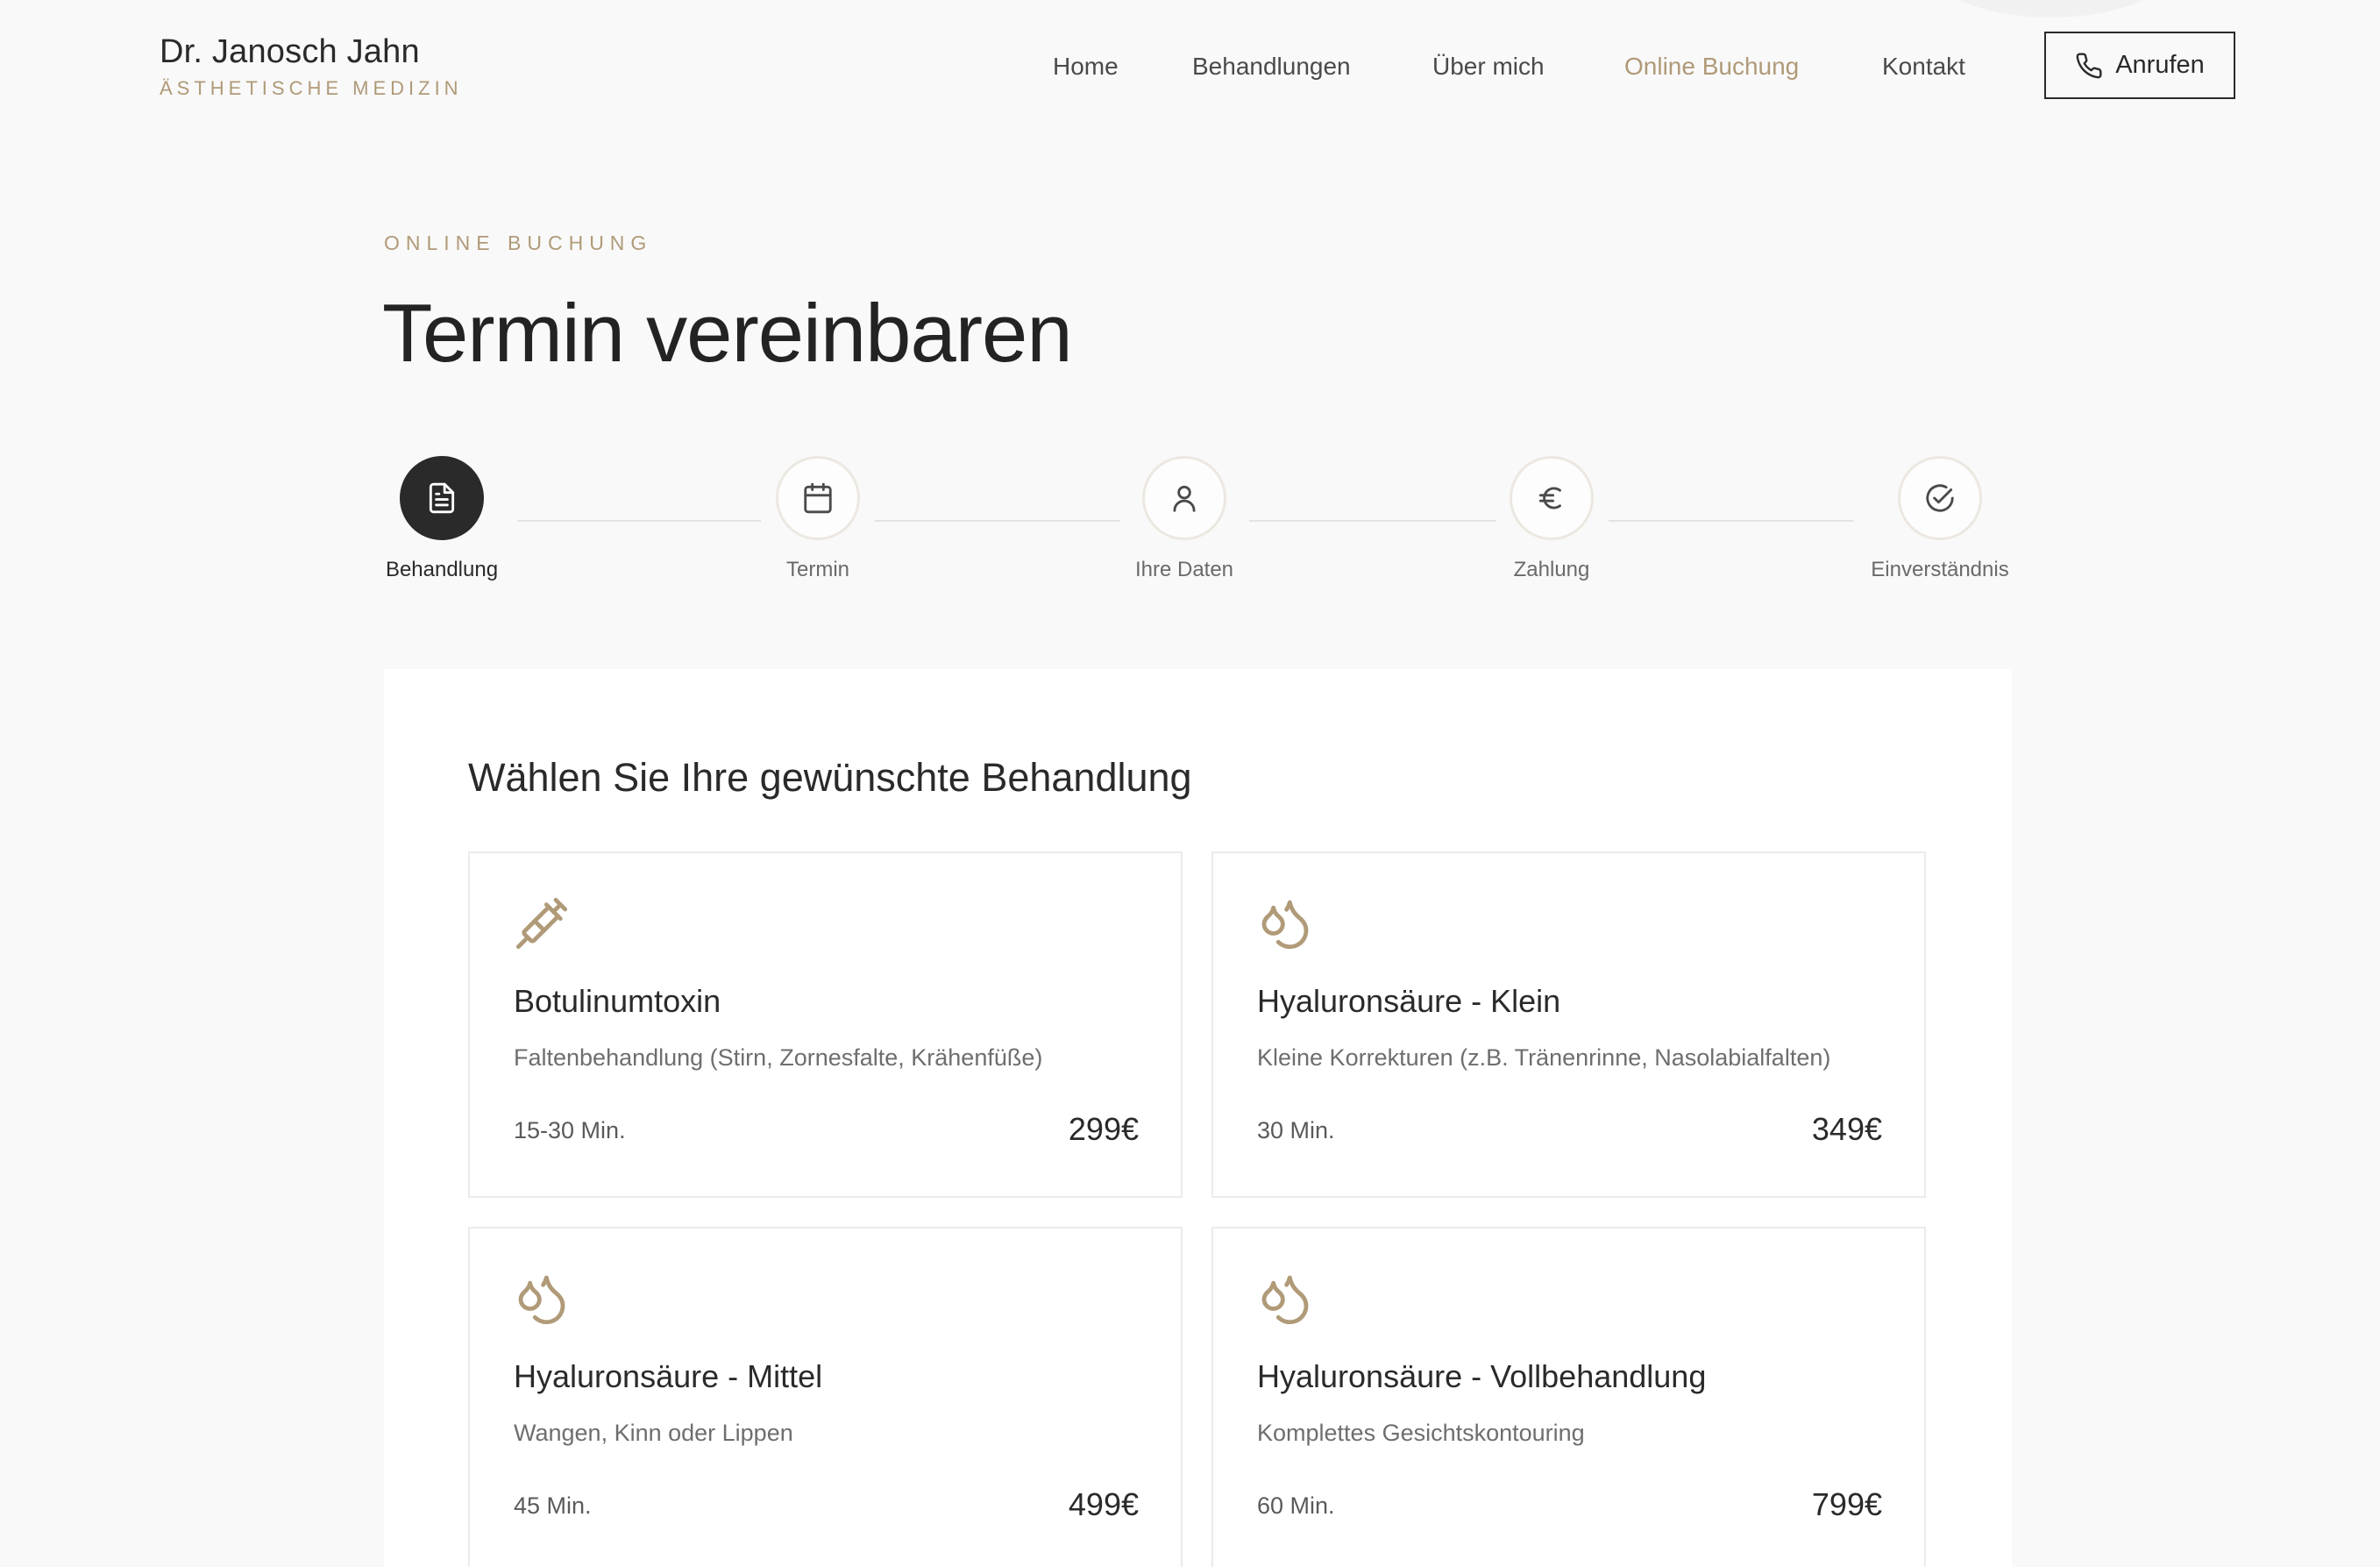 The width and height of the screenshot is (2380, 1567). What do you see at coordinates (1103, 1504) in the screenshot?
I see `treatment-price: 499€` at bounding box center [1103, 1504].